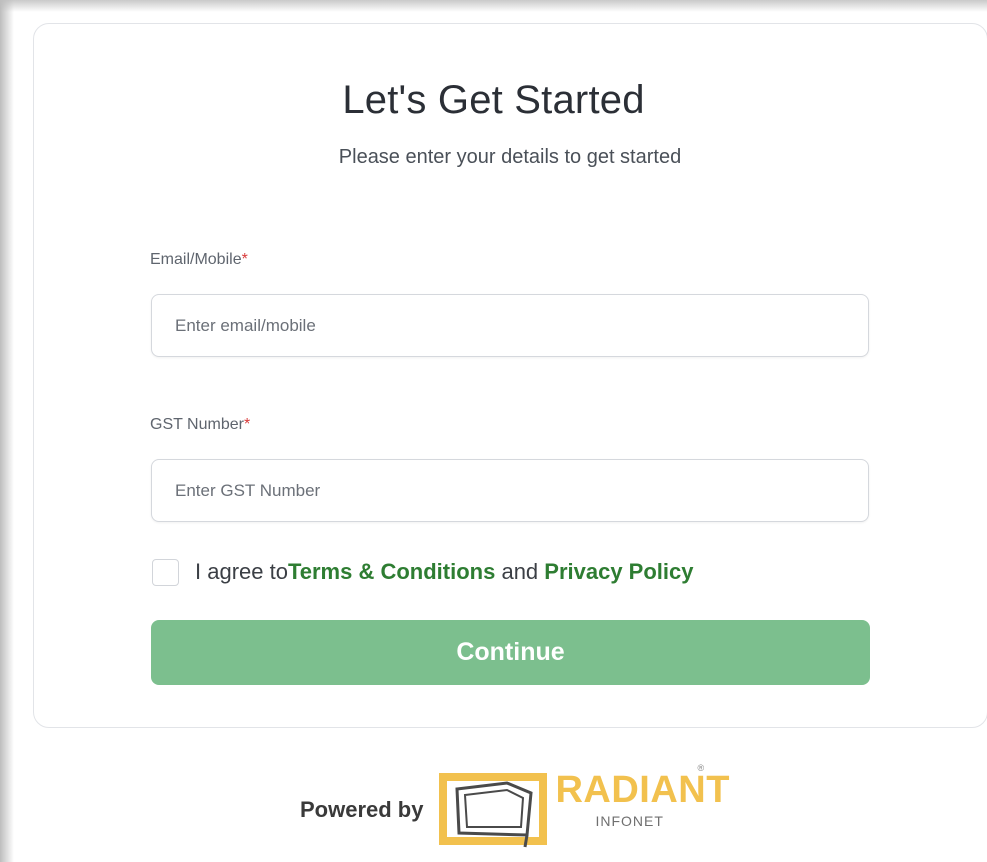 The height and width of the screenshot is (862, 987). Describe the element at coordinates (642, 790) in the screenshot. I see `logo-word: RADIANT` at that location.